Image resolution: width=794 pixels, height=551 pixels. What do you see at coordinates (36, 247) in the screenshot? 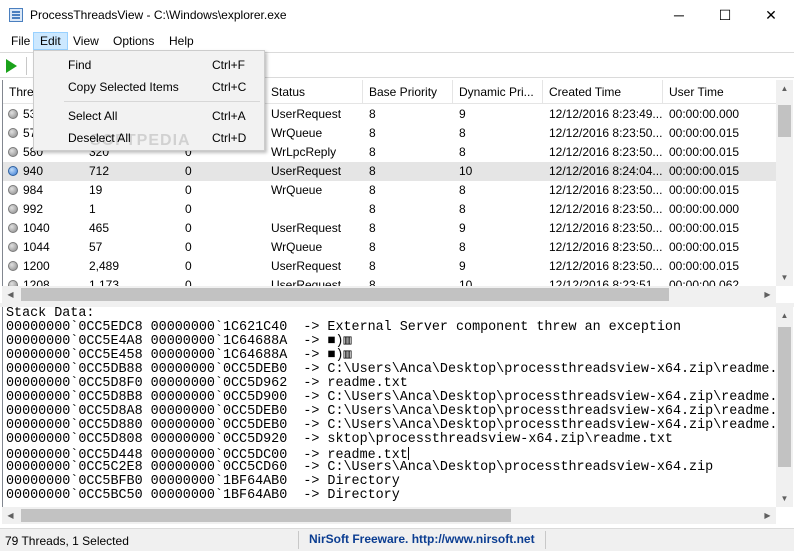
I see `table-cell: 1044` at bounding box center [36, 247].